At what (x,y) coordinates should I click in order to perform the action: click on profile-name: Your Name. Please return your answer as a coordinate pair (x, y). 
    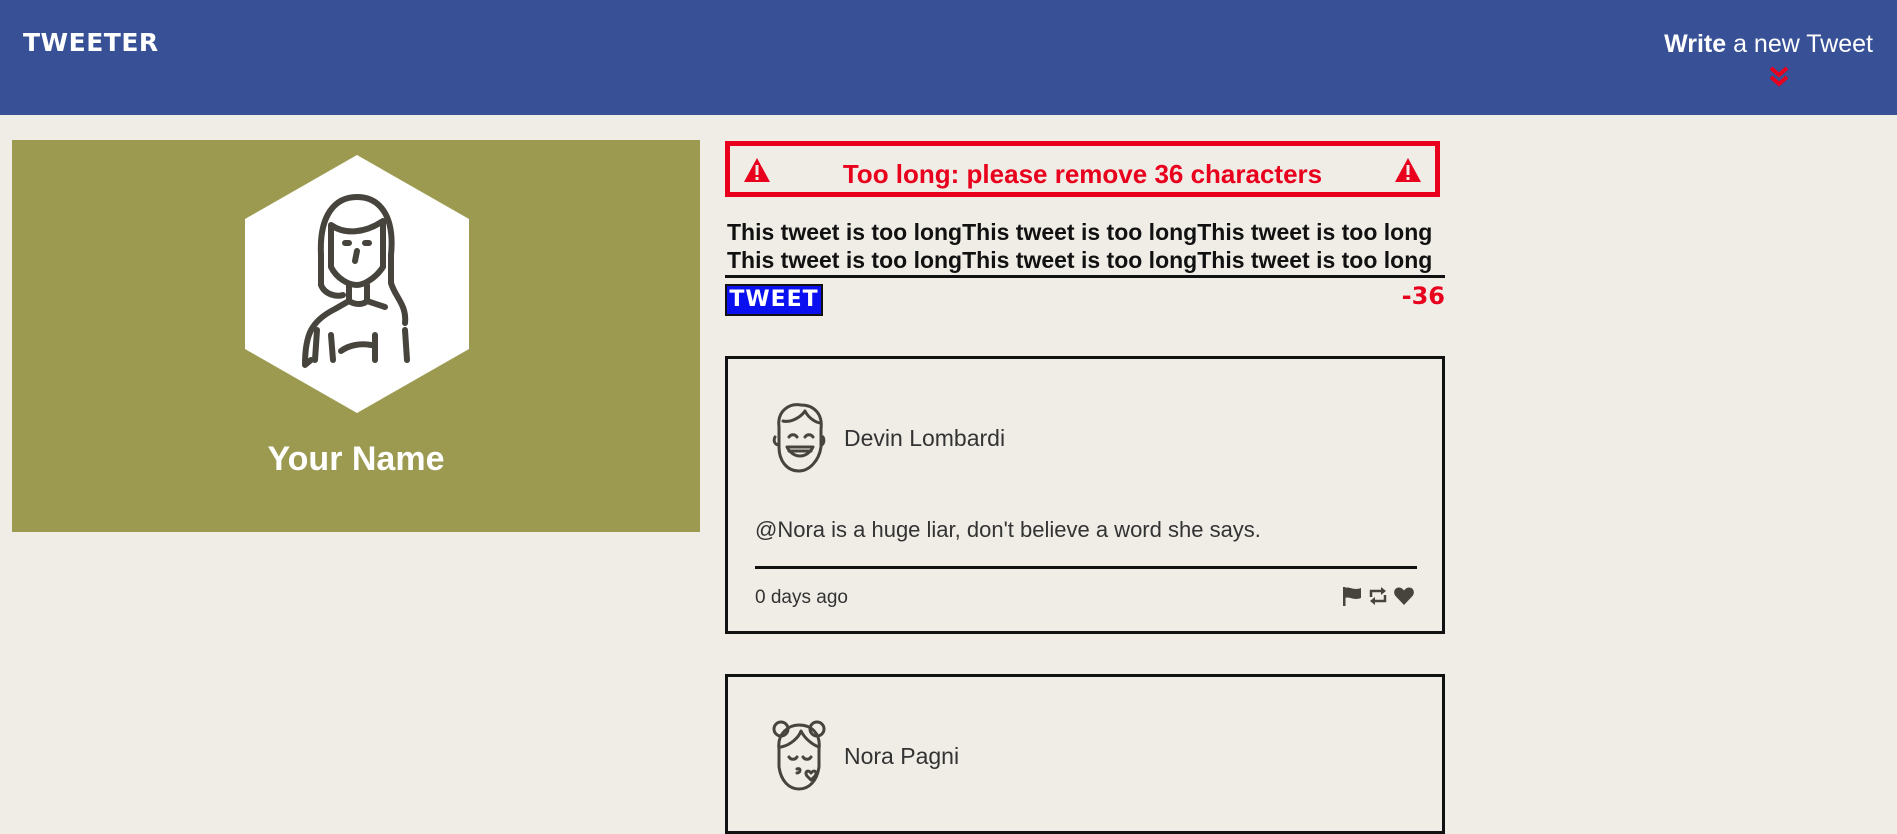
    Looking at the image, I should click on (356, 459).